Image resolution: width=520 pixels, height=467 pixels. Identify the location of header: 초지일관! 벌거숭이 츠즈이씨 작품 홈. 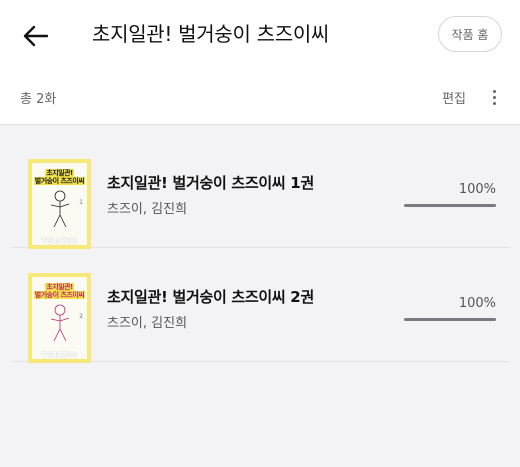
(260, 35).